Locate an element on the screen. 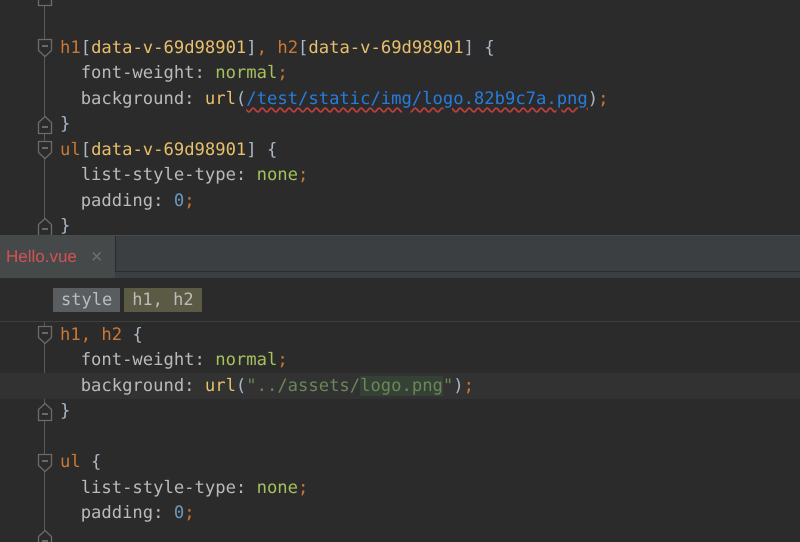 The width and height of the screenshot is (800, 542). file-tab: Hello.vue × is located at coordinates (57, 257).